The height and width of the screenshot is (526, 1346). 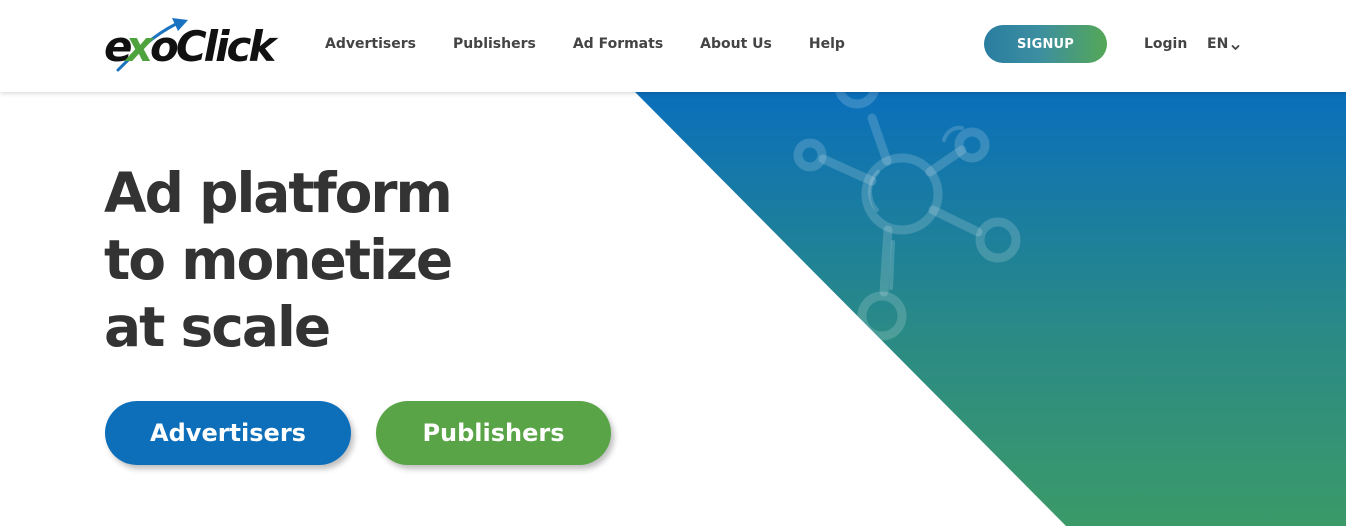 I want to click on hero-title-line: to monetize, so click(x=278, y=260).